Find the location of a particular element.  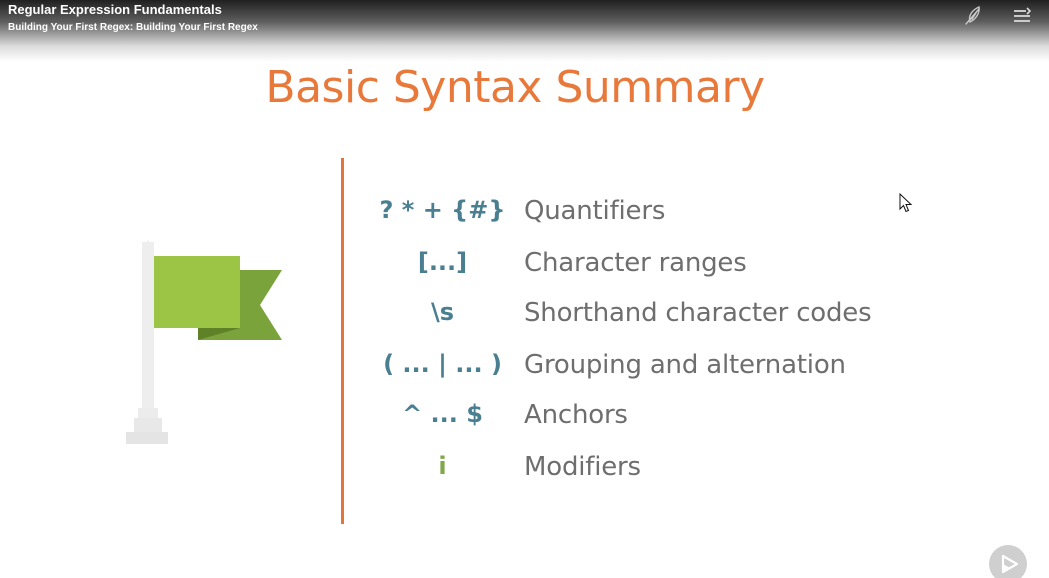

slide-title: Basic Syntax Summary is located at coordinates (515, 87).